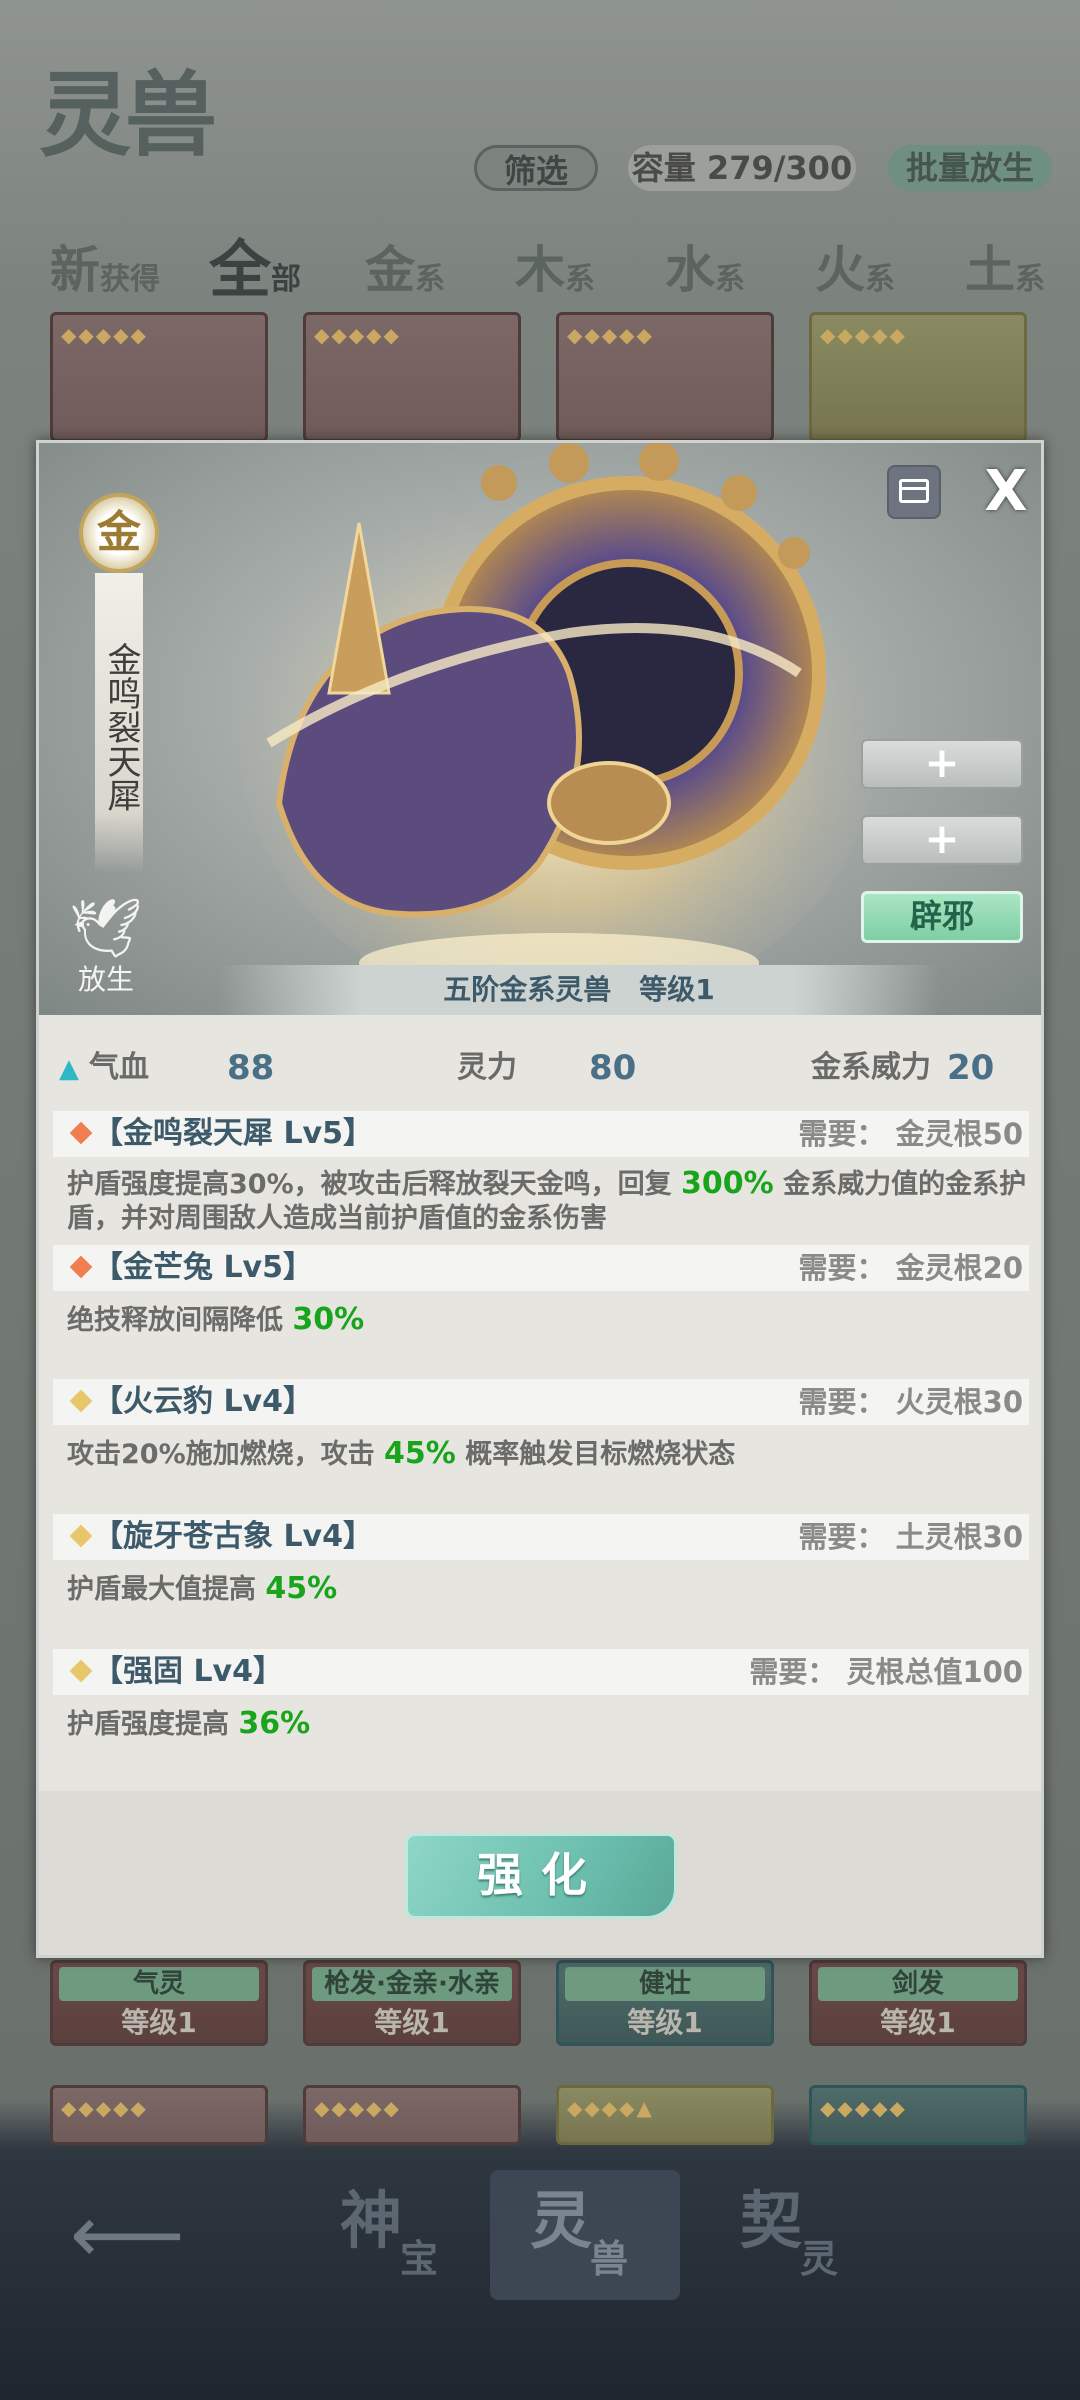 The height and width of the screenshot is (2400, 1080). What do you see at coordinates (541, 1876) in the screenshot?
I see `upgrade-button: 强化` at bounding box center [541, 1876].